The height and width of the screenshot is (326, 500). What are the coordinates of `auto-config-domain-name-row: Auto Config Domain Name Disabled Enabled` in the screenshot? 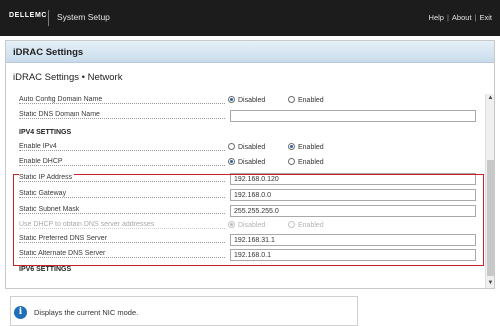 It's located at (245, 101).